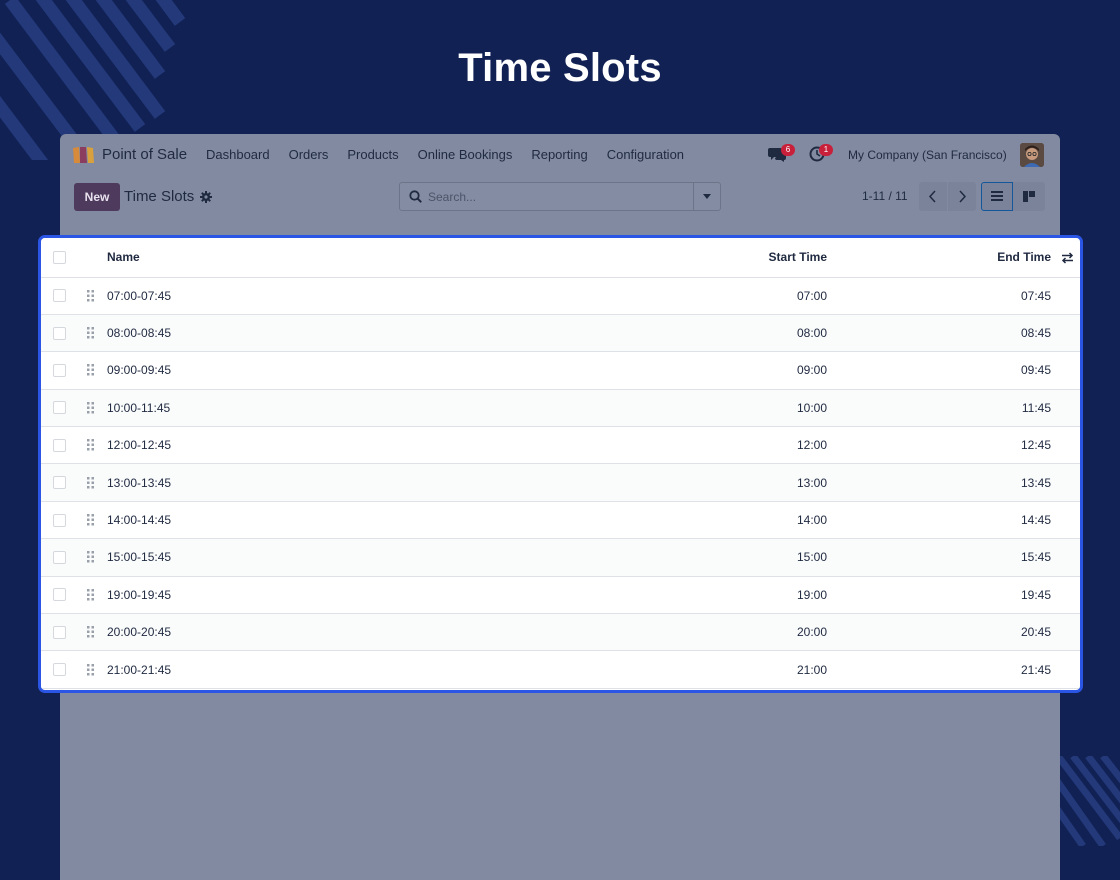 This screenshot has height=880, width=1120. Describe the element at coordinates (555, 197) in the screenshot. I see `search-input` at that location.